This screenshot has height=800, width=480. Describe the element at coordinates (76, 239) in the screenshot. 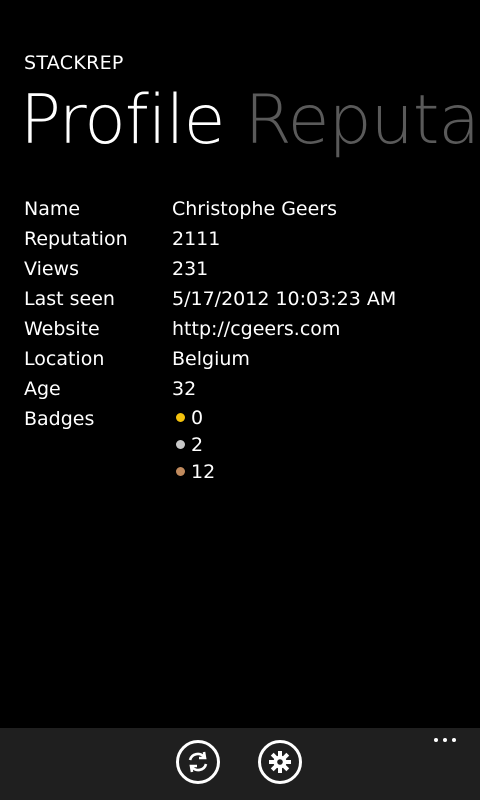

I see `row-label: Reputation` at that location.